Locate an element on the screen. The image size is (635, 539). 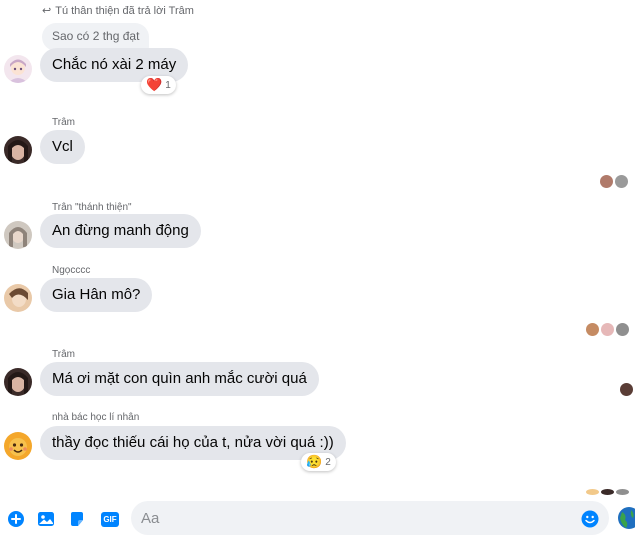
sticker-icon is located at coordinates (77, 519).